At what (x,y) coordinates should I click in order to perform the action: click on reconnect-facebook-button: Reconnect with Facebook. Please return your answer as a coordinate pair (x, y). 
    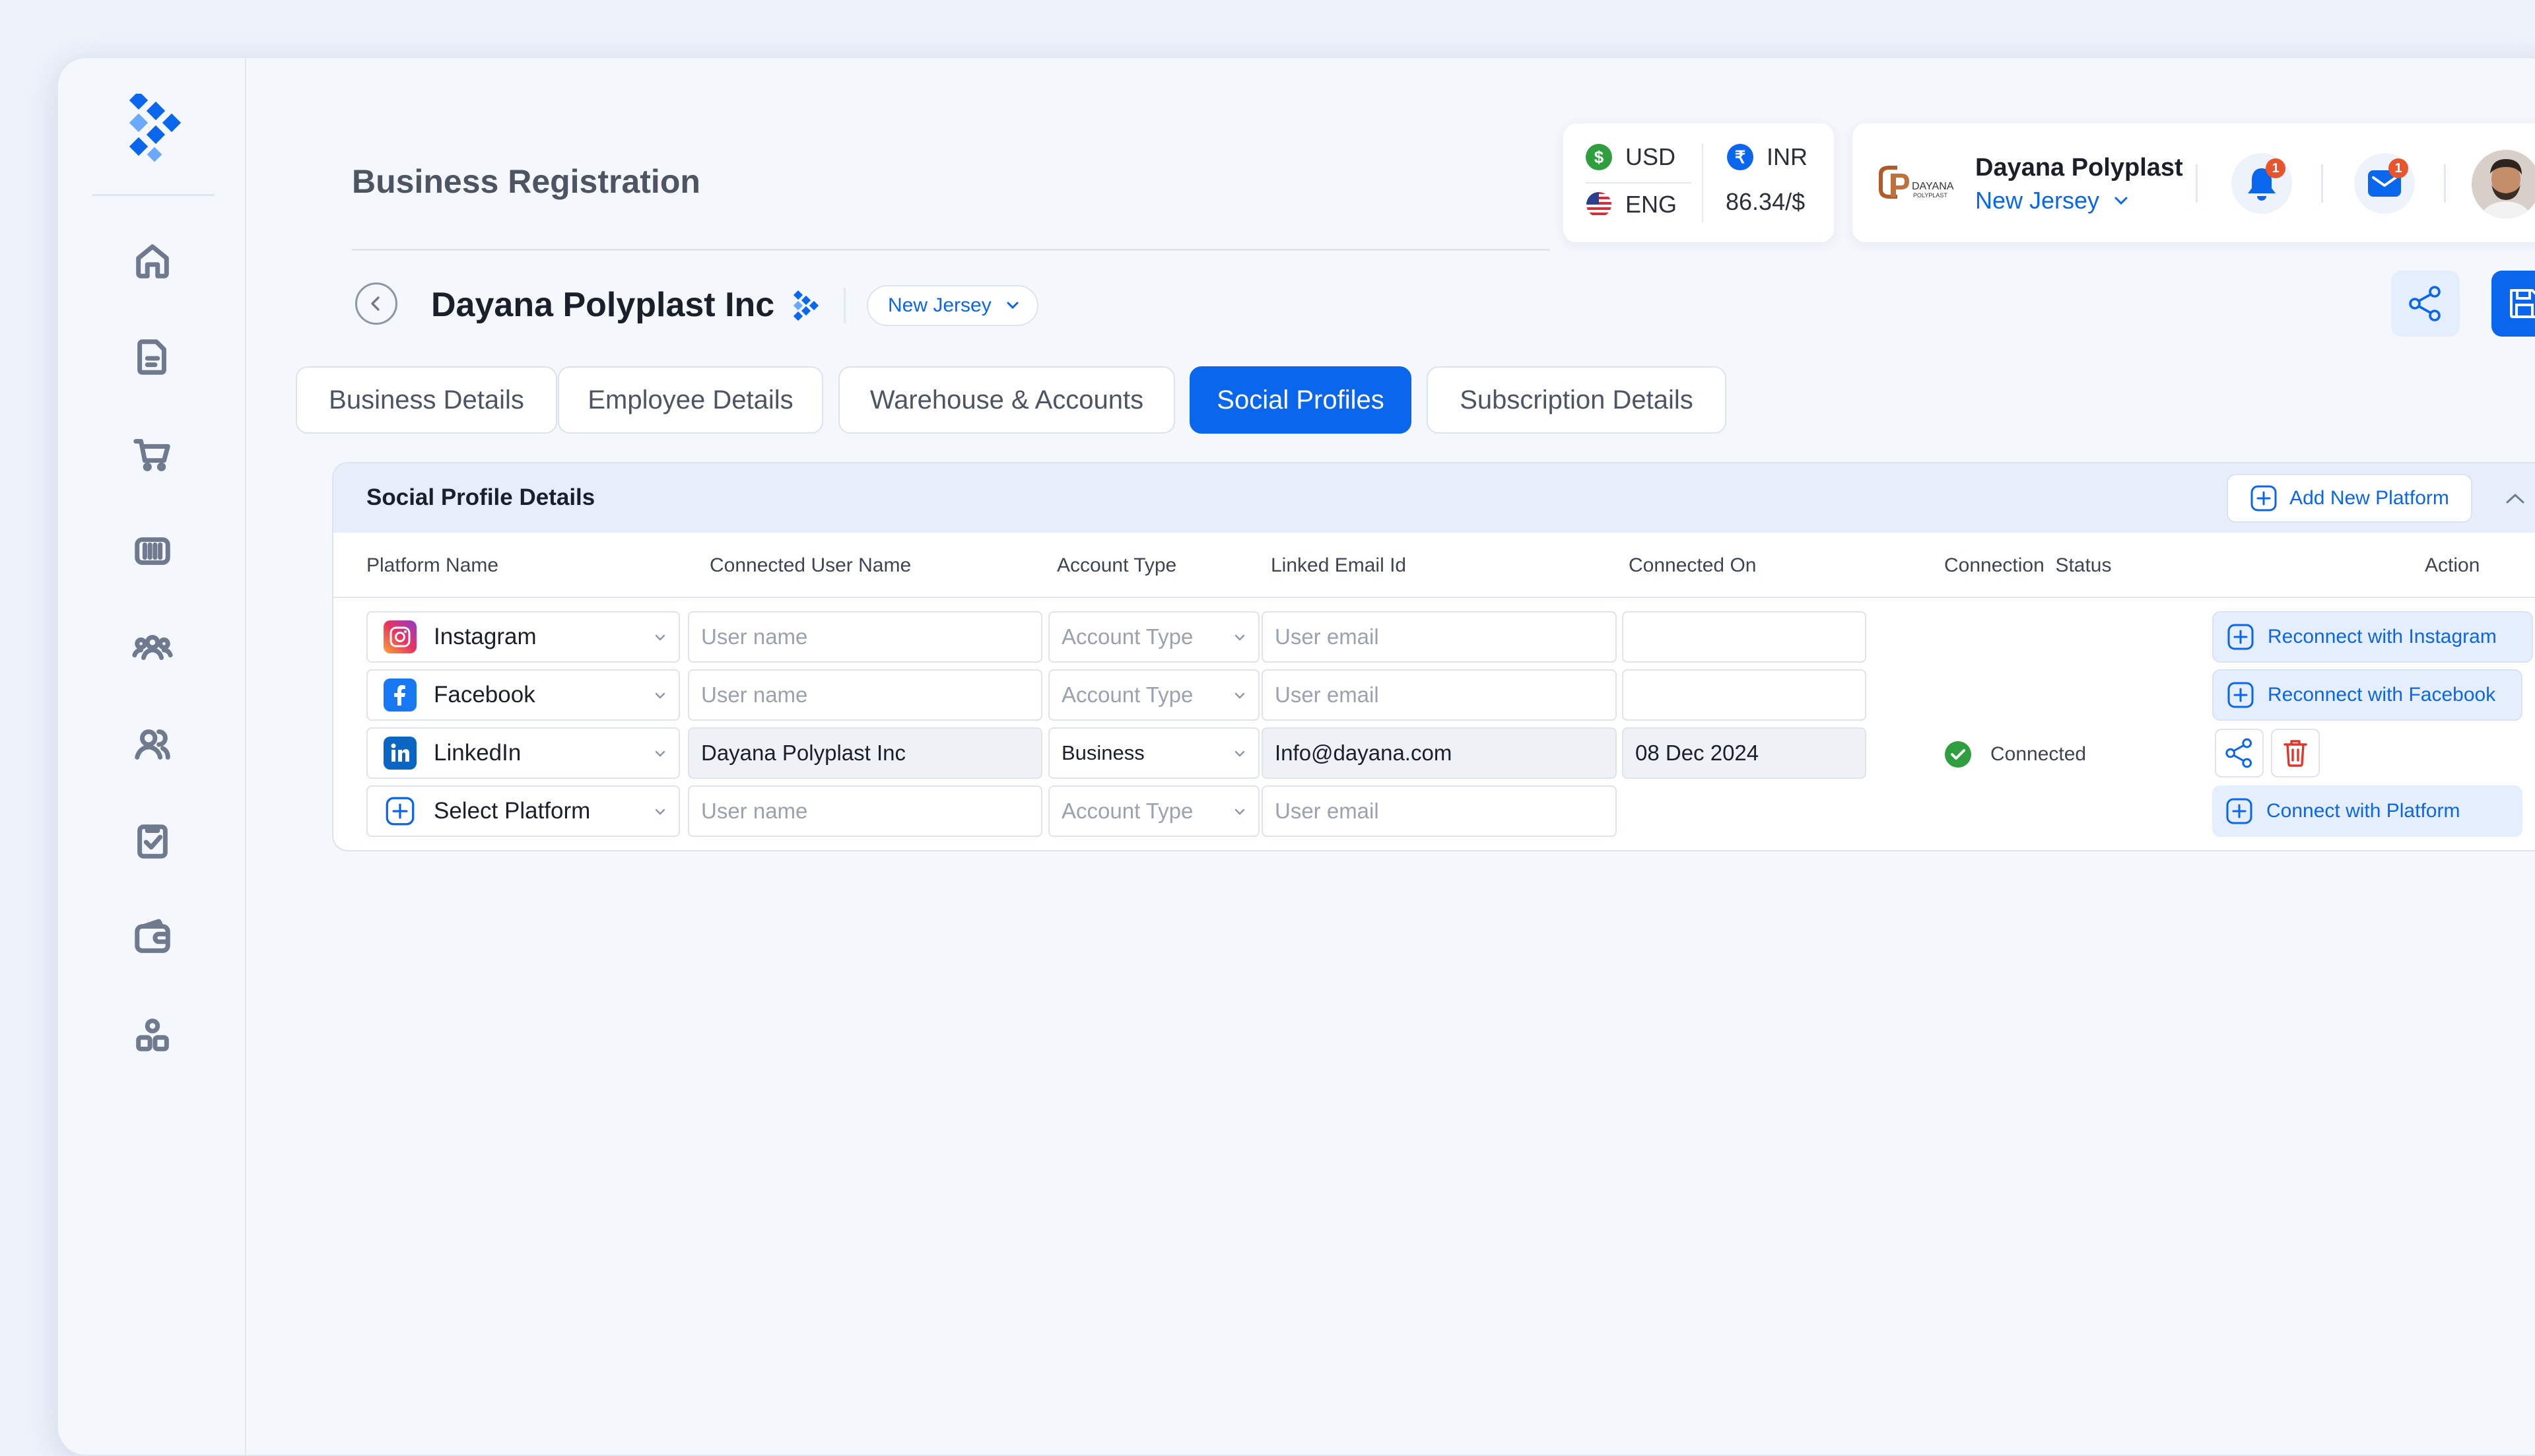
    Looking at the image, I should click on (2367, 695).